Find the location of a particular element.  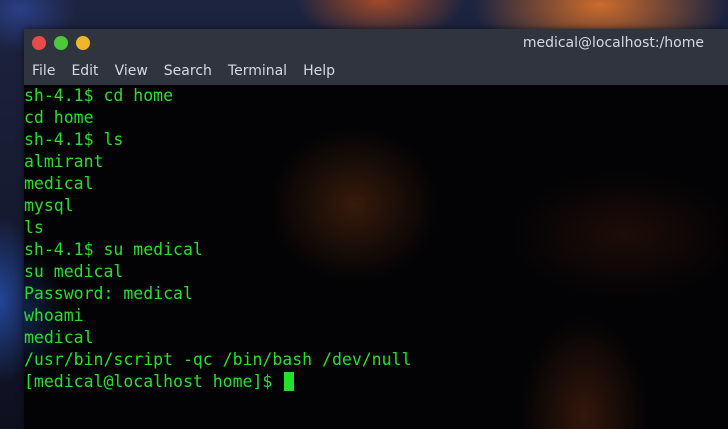

terminal-line: Password: medical is located at coordinates (108, 293).